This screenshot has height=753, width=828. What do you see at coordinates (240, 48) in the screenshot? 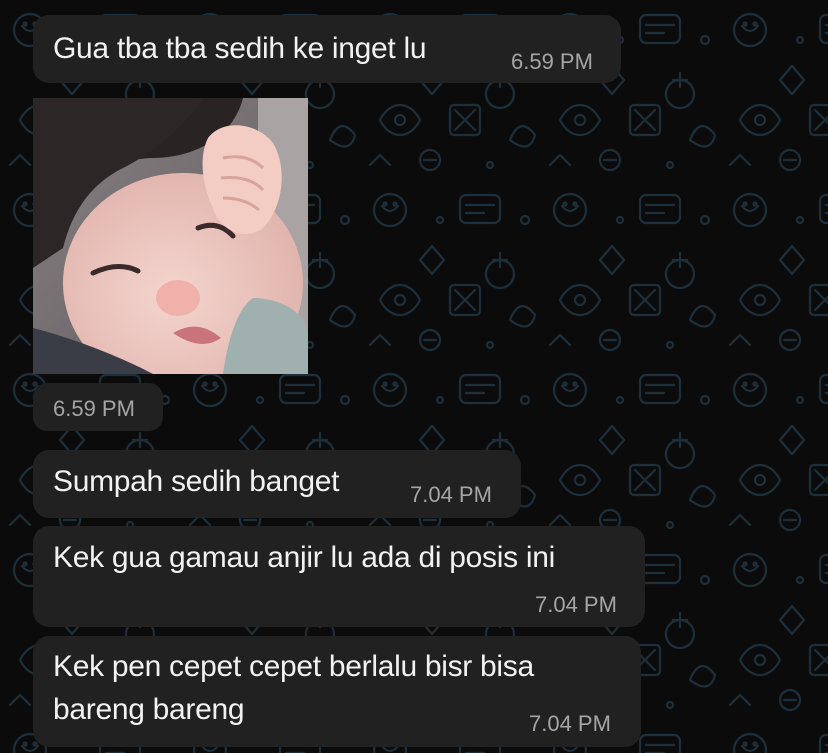
I see `message-text: Gua tba tba sedih ke inget lu` at bounding box center [240, 48].